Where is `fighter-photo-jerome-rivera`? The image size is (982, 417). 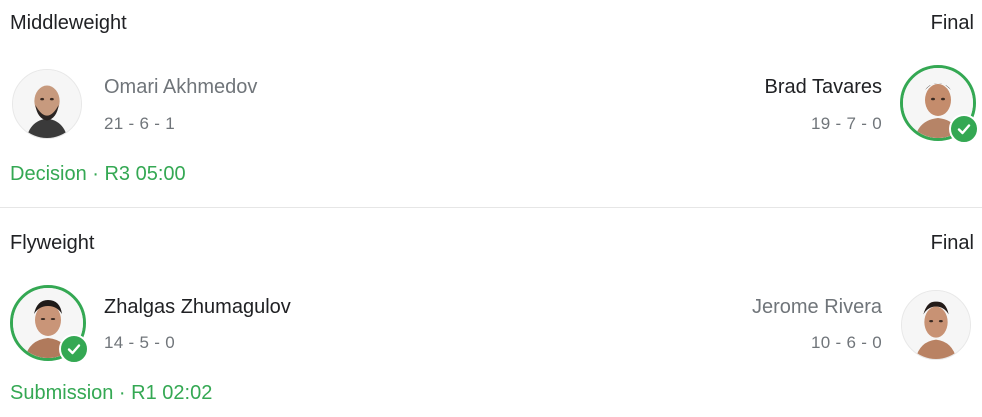
fighter-photo-jerome-rivera is located at coordinates (936, 325).